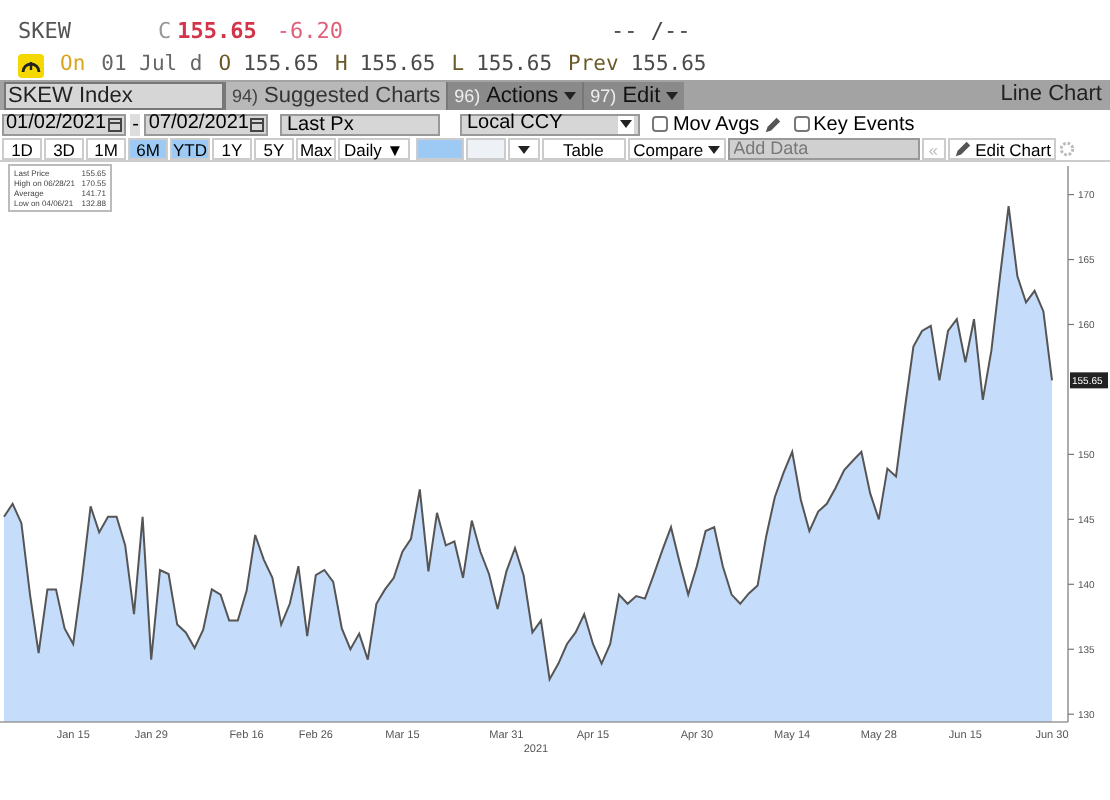  Describe the element at coordinates (374, 149) in the screenshot. I see `periodicity-dropdown: Daily ▼` at that location.